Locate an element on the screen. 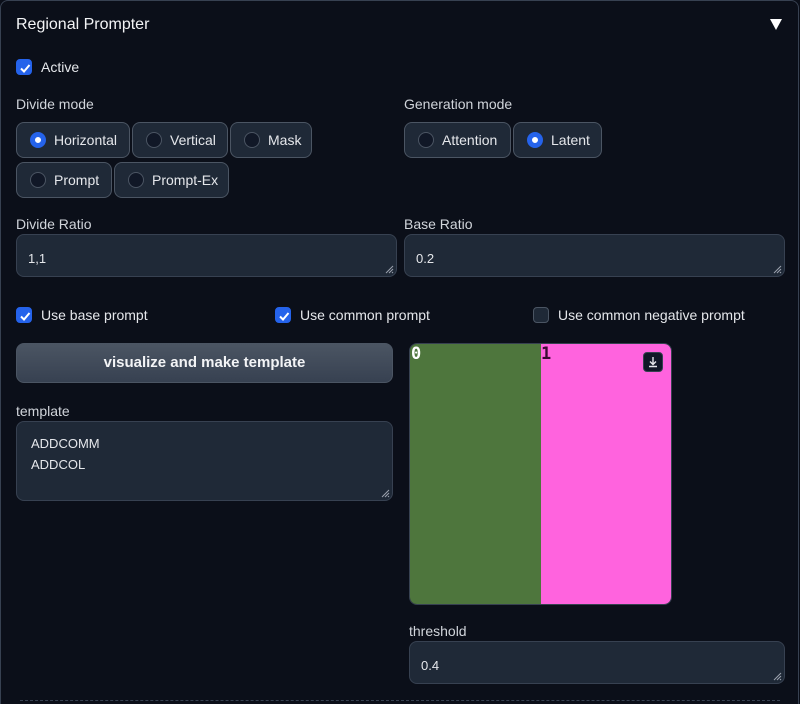 The height and width of the screenshot is (704, 800). radio-generation-latent: Latent is located at coordinates (557, 140).